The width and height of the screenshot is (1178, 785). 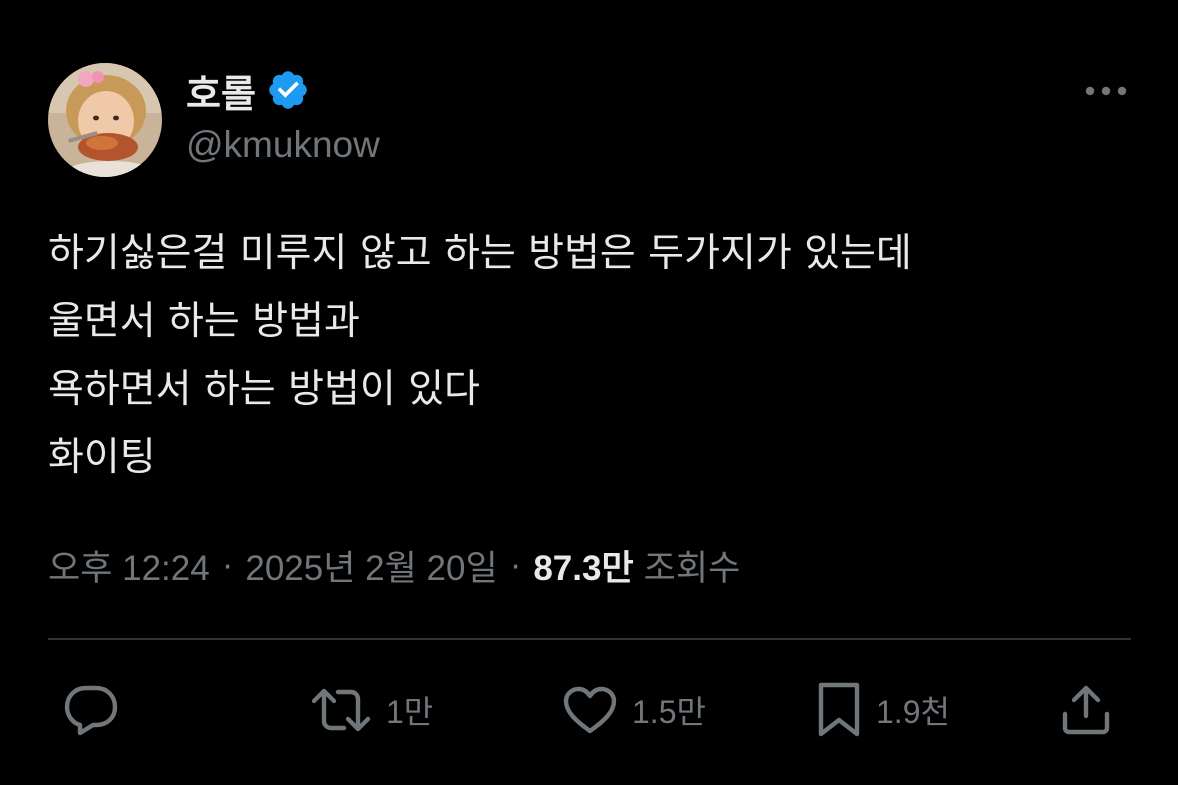 I want to click on author-name-row: 호롤, so click(x=248, y=90).